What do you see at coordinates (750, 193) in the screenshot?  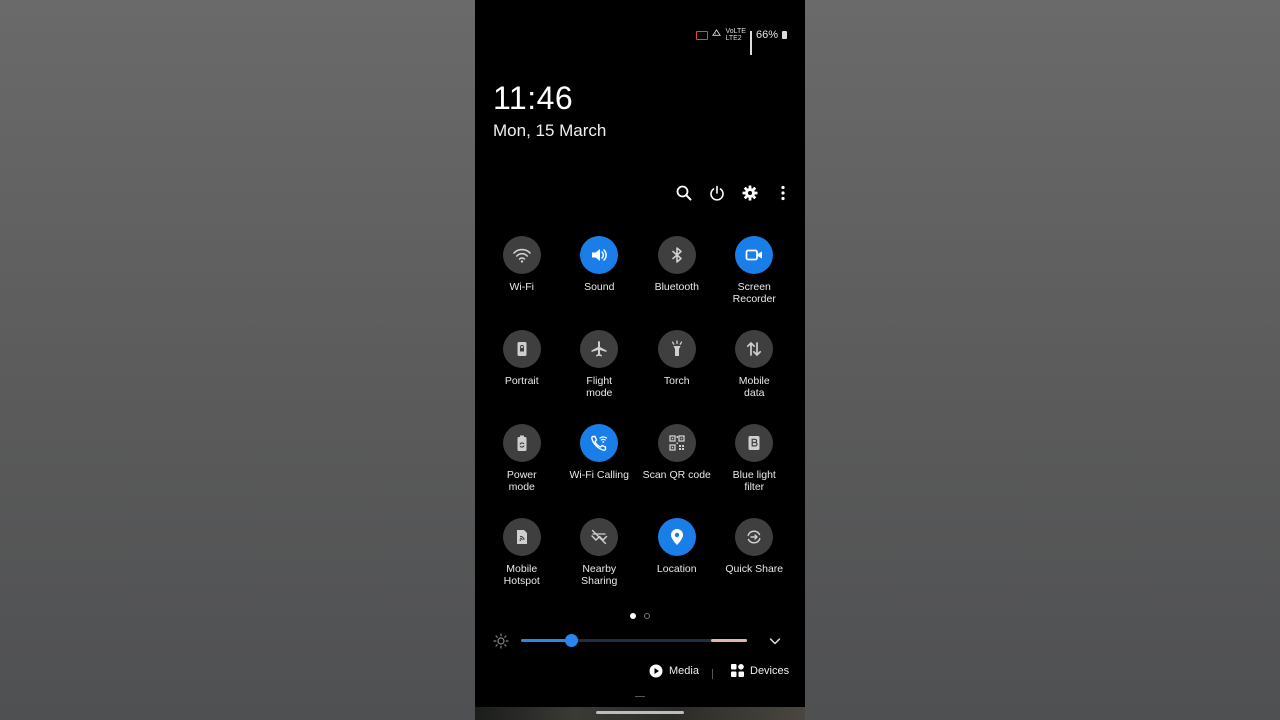 I see `settings-button` at bounding box center [750, 193].